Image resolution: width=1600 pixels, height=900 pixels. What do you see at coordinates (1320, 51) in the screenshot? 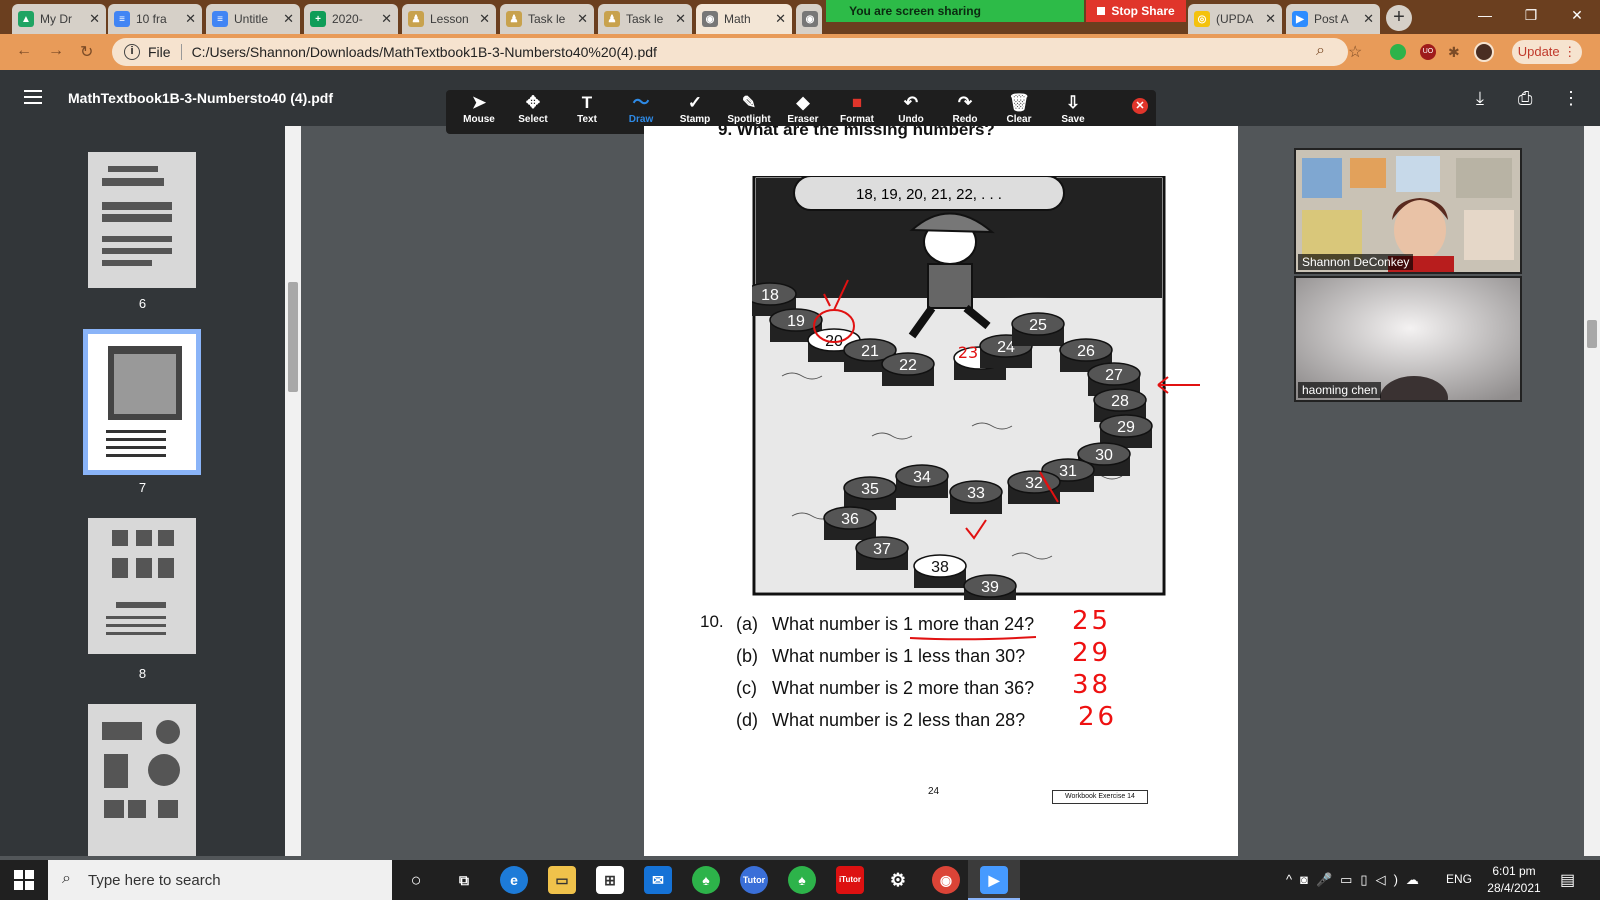
I see `zoom-icon: ⌕` at bounding box center [1320, 51].